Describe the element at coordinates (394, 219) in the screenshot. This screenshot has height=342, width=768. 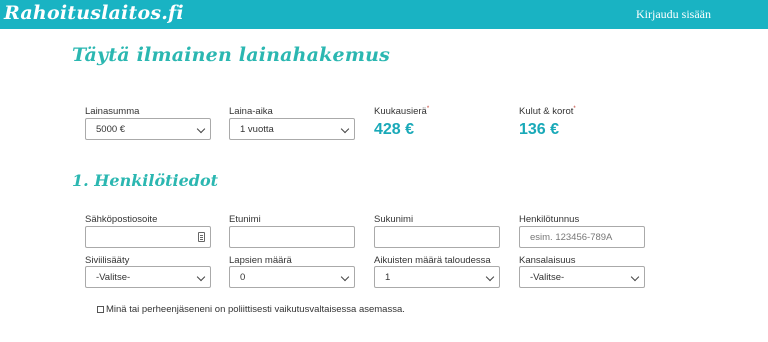
I see `lastname-label: Sukunimi` at that location.